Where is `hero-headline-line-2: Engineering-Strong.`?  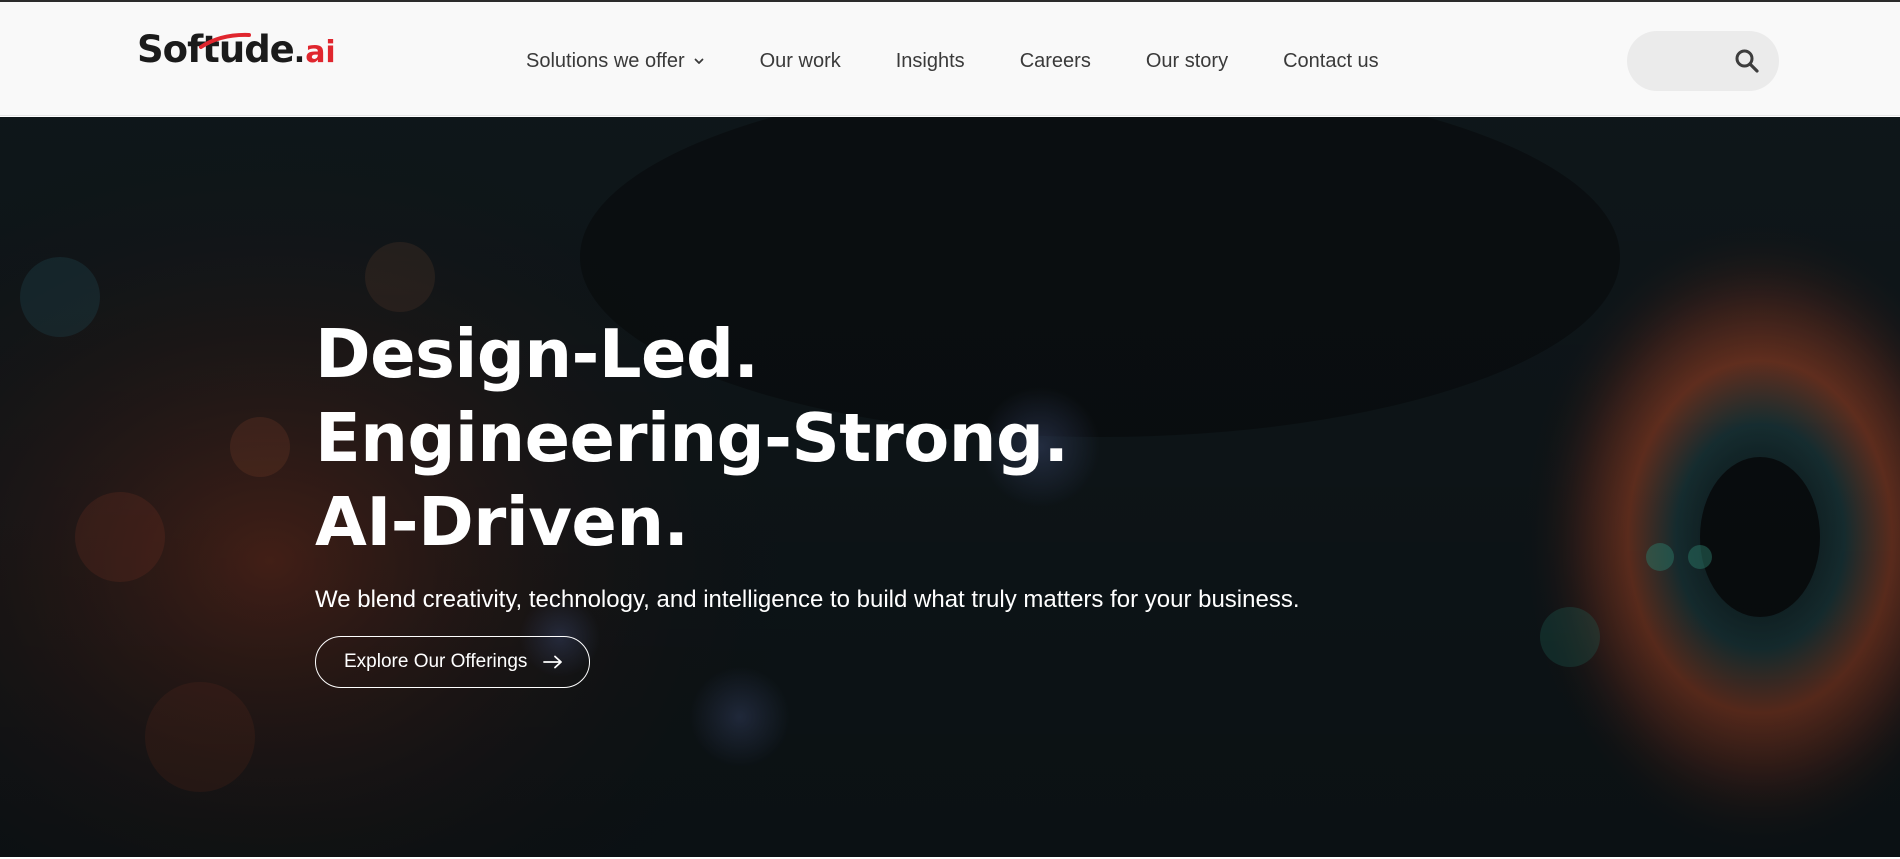
hero-headline-line-2: Engineering-Strong. is located at coordinates (692, 438).